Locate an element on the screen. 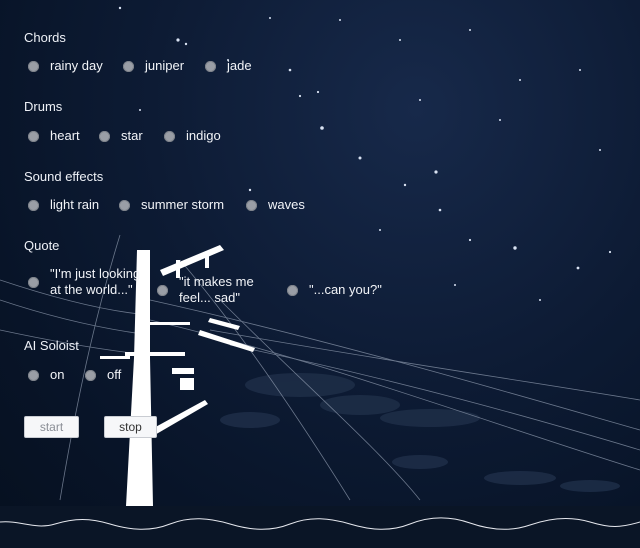 The image size is (640, 548). sound-effects-option-summer-storm: summer storm is located at coordinates (171, 205).